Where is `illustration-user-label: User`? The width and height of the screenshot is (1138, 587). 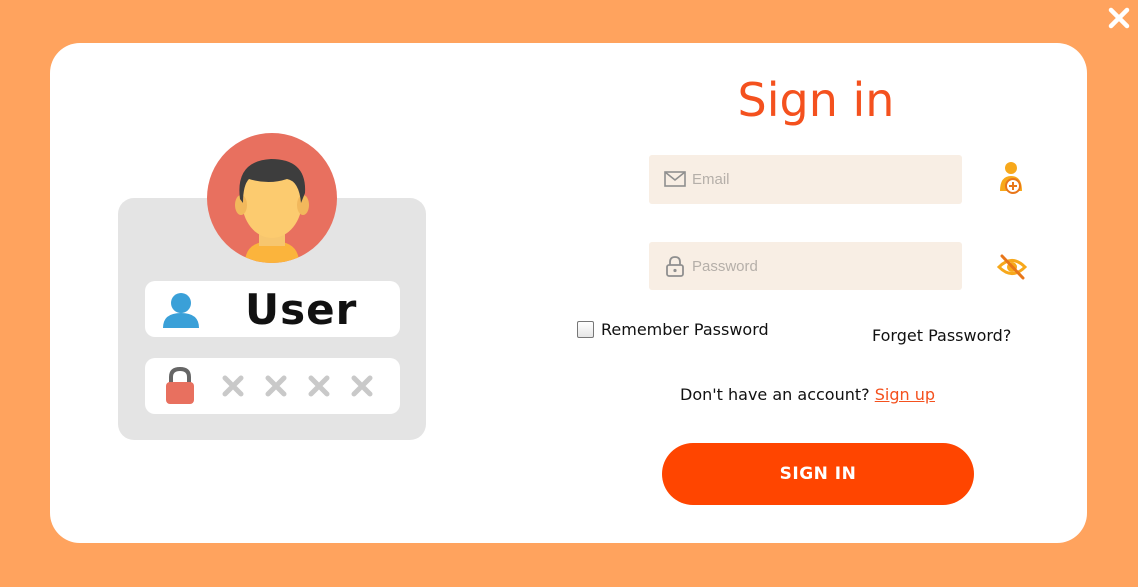
illustration-user-label: User is located at coordinates (301, 309).